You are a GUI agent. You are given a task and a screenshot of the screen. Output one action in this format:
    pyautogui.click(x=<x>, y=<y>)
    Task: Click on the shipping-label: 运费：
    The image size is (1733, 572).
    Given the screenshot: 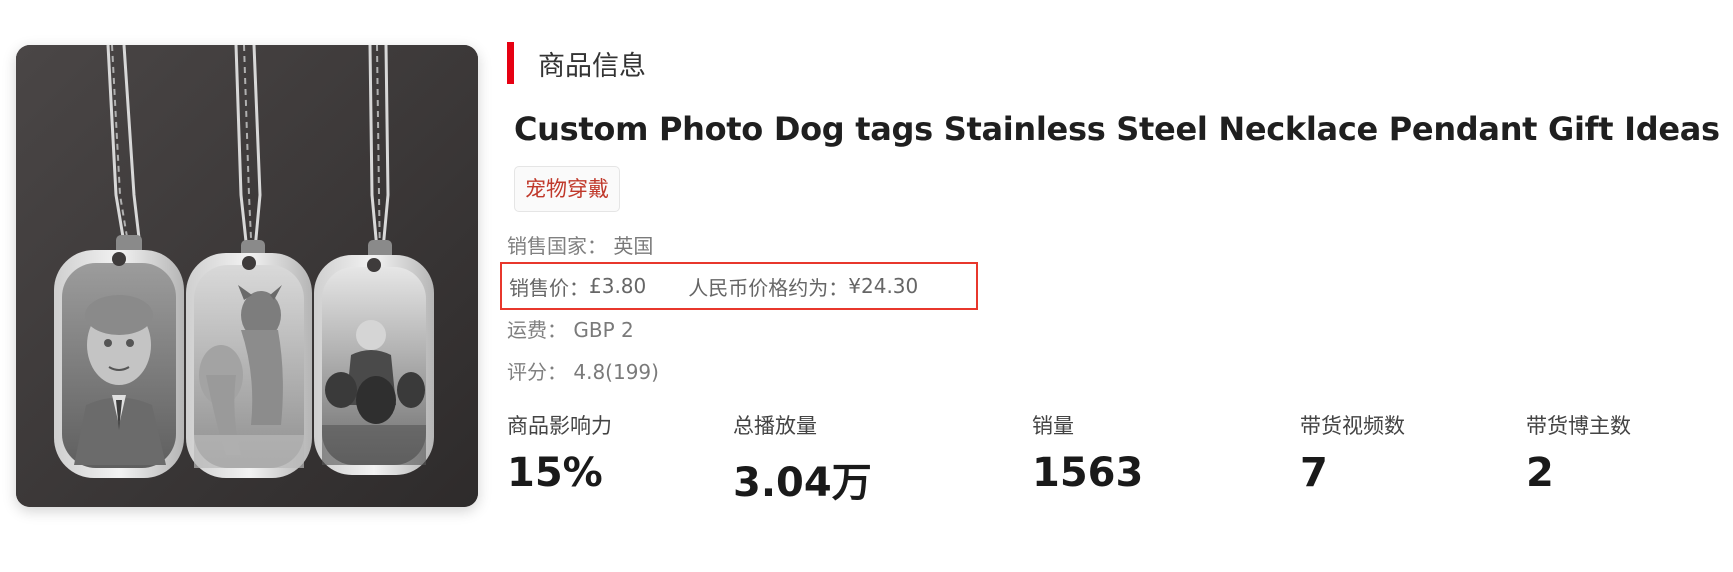 What is the action you would take?
    pyautogui.click(x=537, y=330)
    